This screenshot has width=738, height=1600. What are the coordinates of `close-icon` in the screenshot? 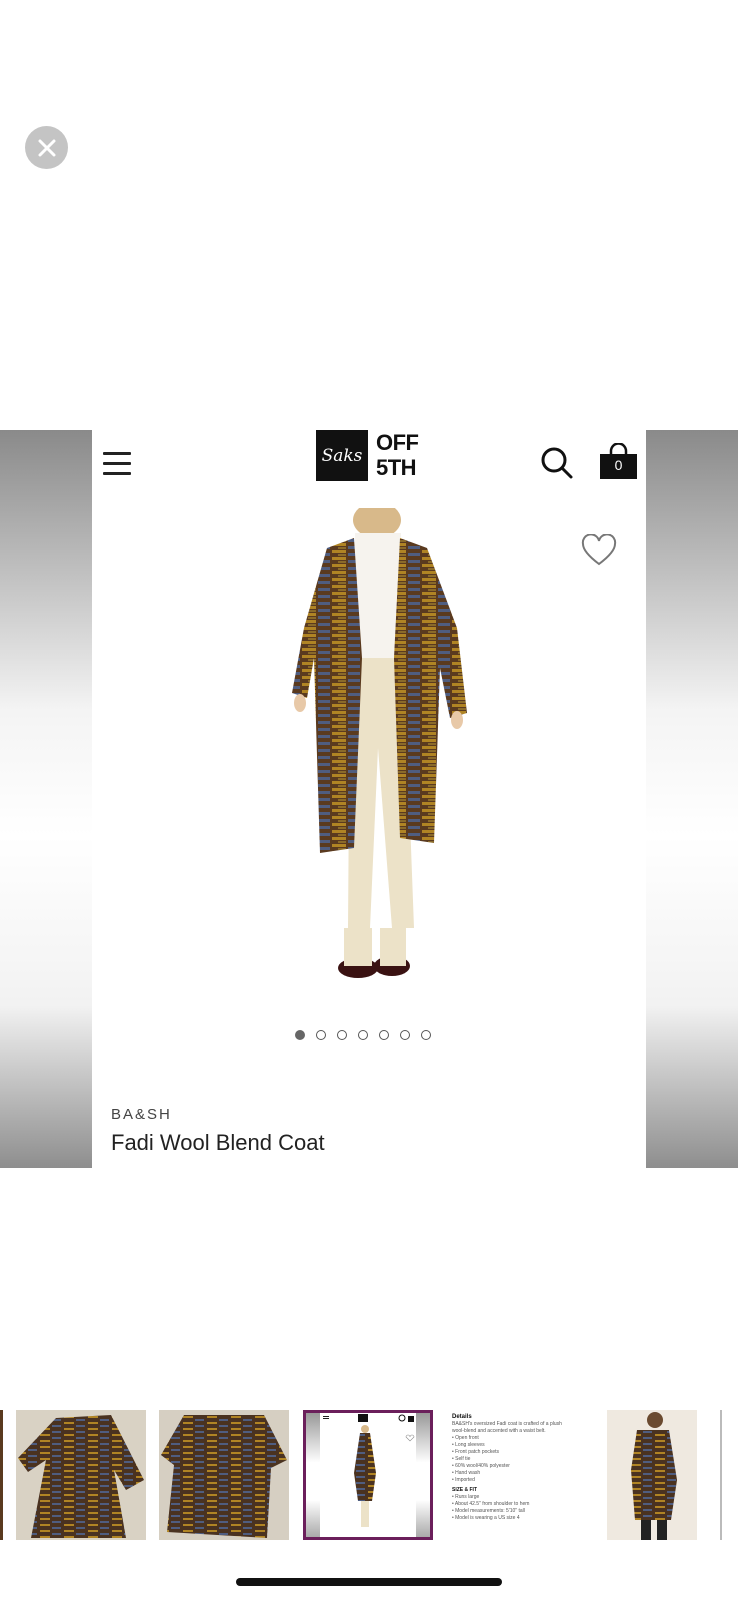 It's located at (46, 147).